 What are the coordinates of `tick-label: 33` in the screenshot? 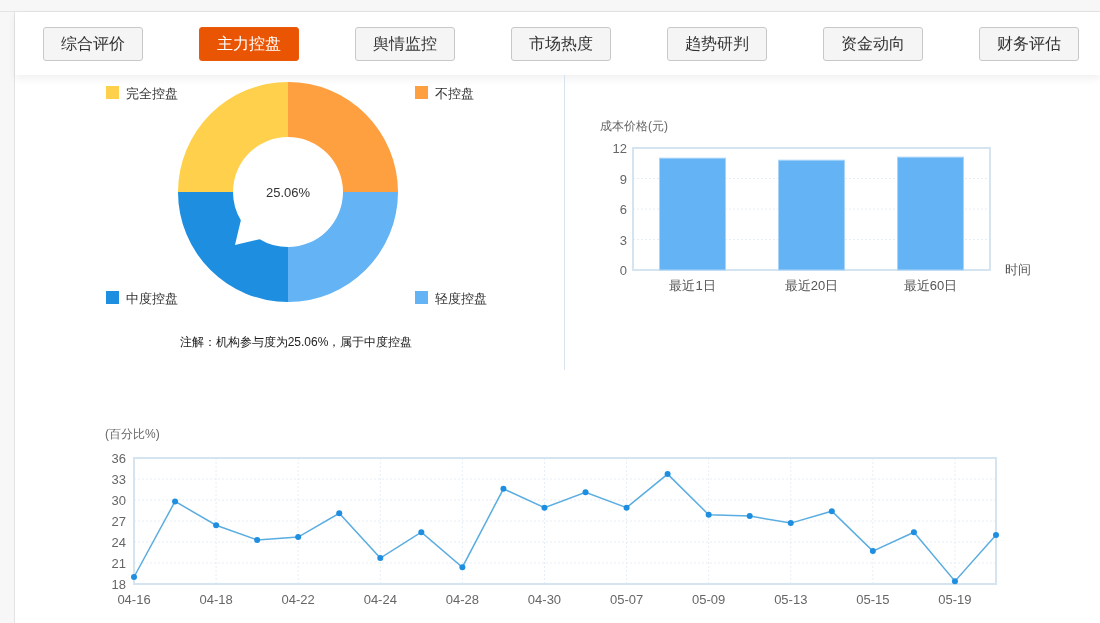 It's located at (118, 479).